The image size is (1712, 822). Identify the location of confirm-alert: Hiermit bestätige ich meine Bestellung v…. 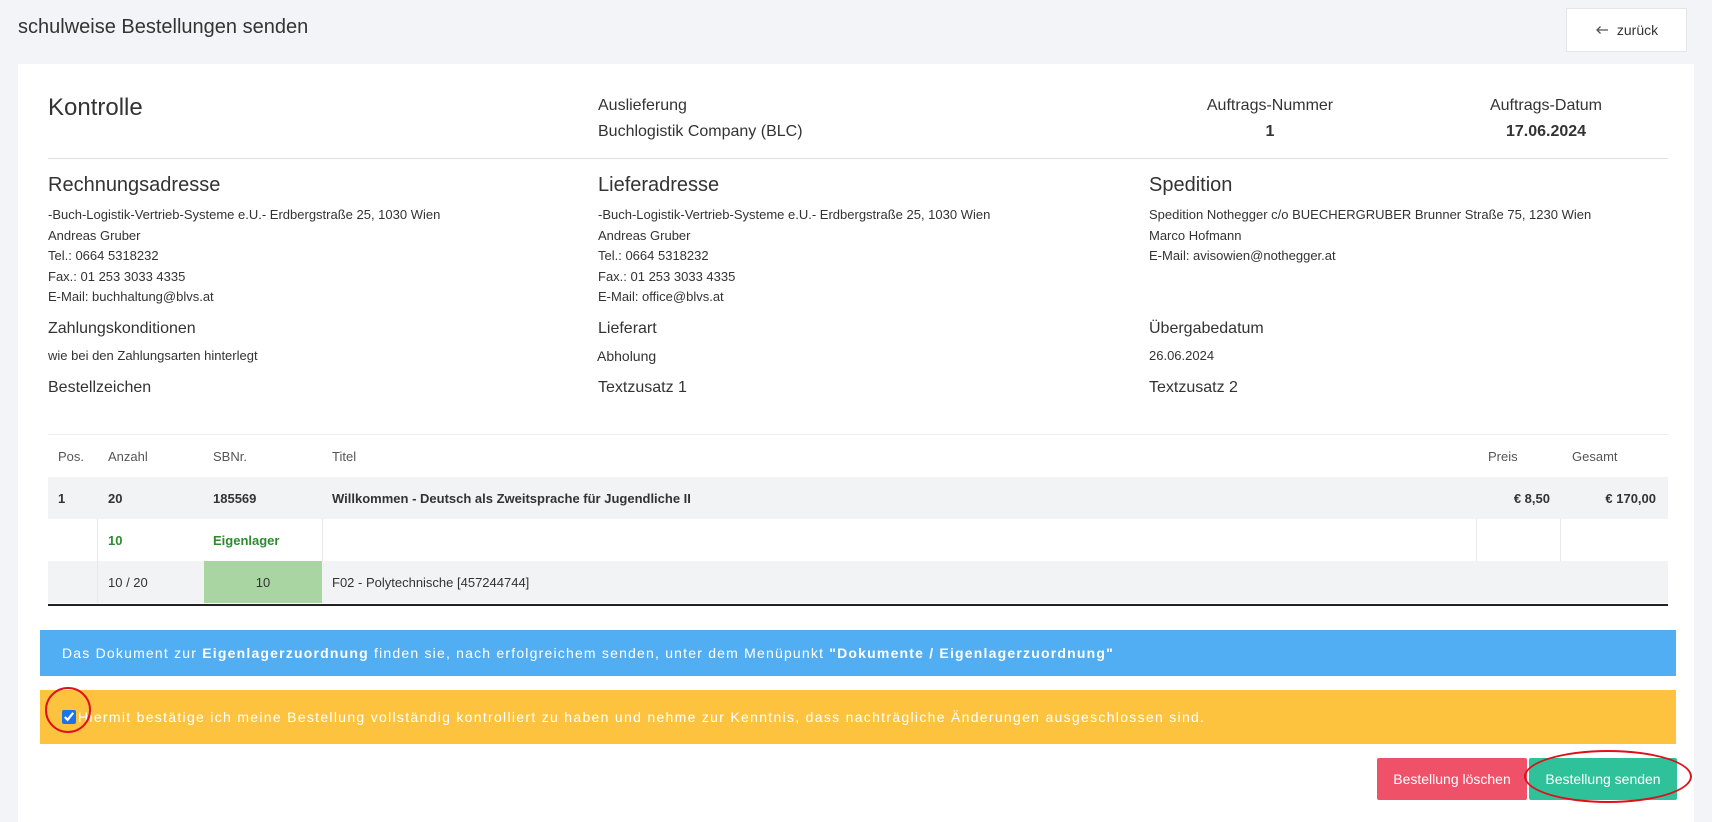
(858, 717).